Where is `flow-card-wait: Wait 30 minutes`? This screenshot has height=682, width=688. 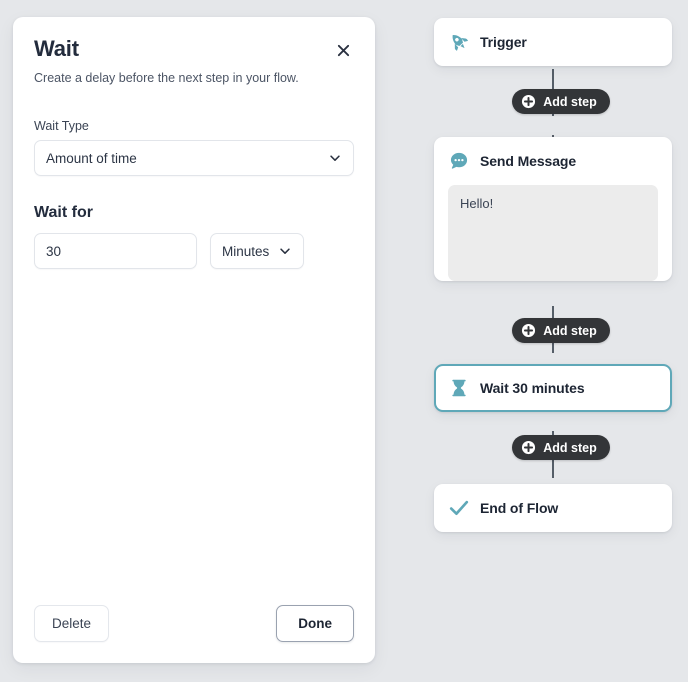
flow-card-wait: Wait 30 minutes is located at coordinates (553, 388).